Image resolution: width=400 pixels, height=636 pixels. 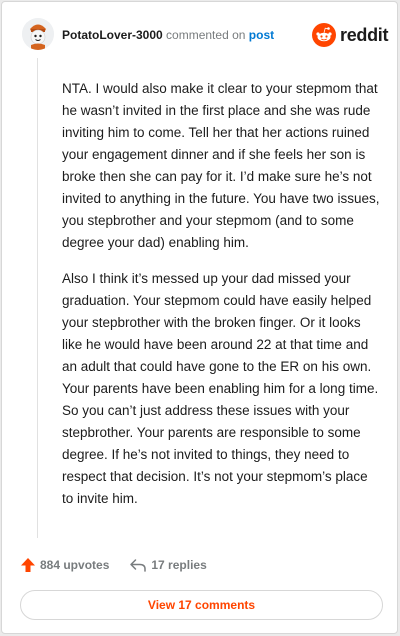 I want to click on upvote-button: 884 upvotes, so click(x=64, y=565).